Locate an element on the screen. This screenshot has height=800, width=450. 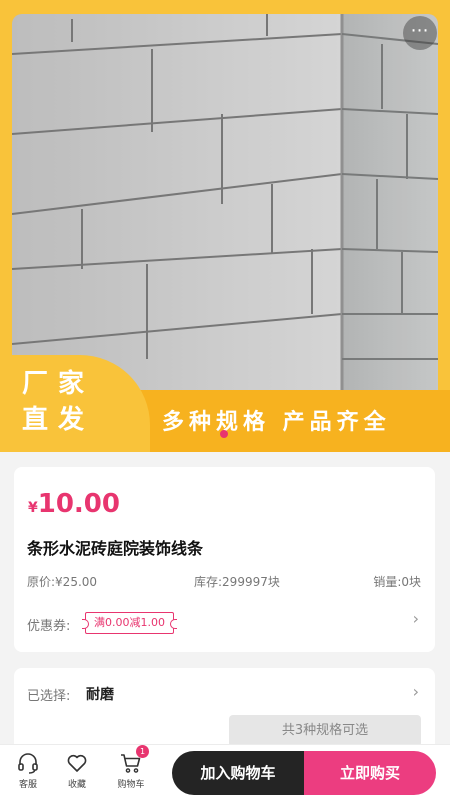
banner-slogan: 多种规格 产品齐全 is located at coordinates (276, 422).